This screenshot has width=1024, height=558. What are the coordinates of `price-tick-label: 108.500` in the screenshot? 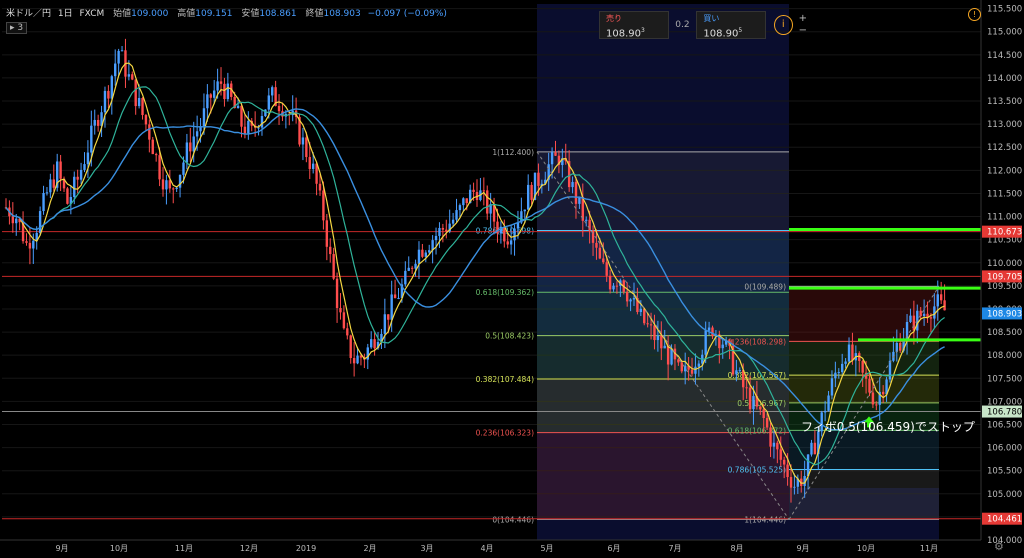 It's located at (1004, 333).